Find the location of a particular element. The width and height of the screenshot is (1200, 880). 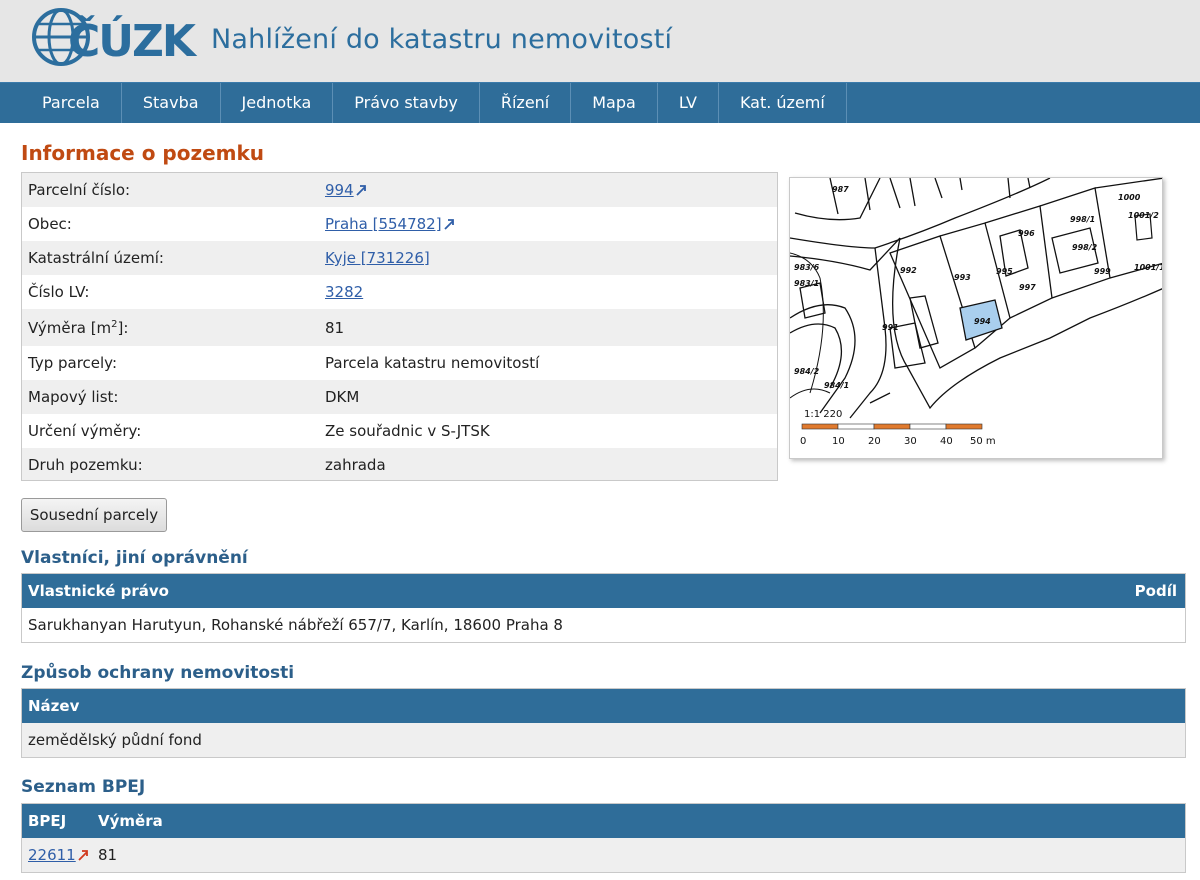

parcel-label: 993 is located at coordinates (962, 277).